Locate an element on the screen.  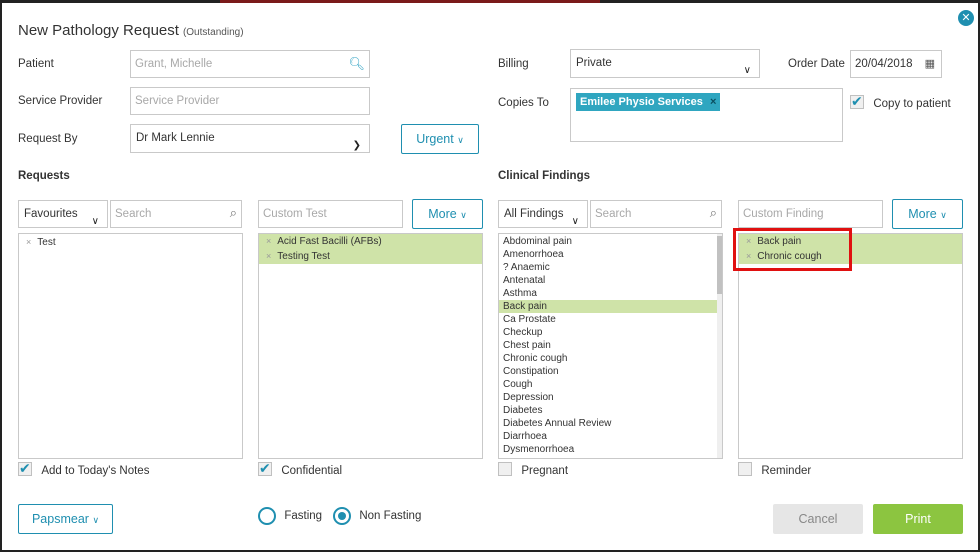
findings-more-button: More ∨ is located at coordinates (927, 214).